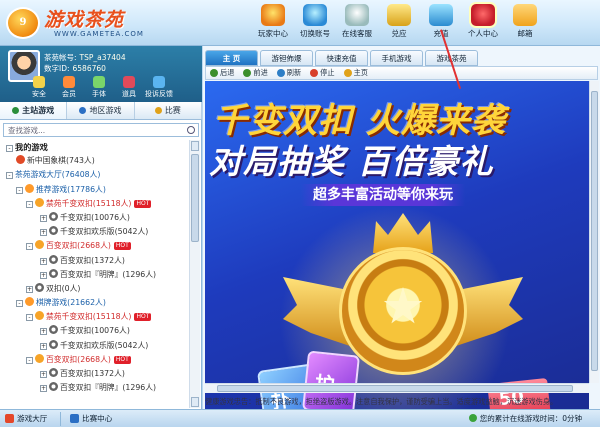  What do you see at coordinates (525, 418) in the screenshot?
I see `online-time: 您的累计在线游戏时间：0分钟` at bounding box center [525, 418].